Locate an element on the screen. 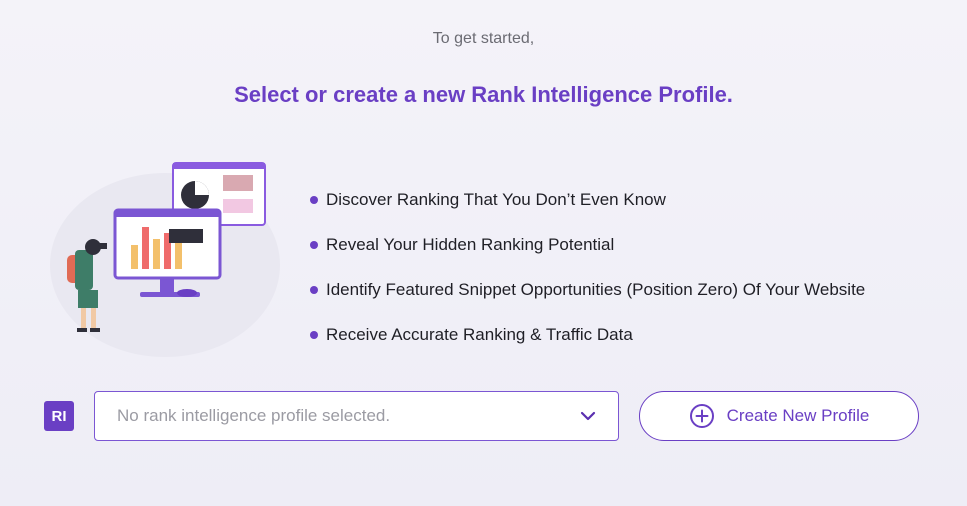 This screenshot has height=506, width=967. profile-select: No rank intelligence profile selected. is located at coordinates (356, 416).